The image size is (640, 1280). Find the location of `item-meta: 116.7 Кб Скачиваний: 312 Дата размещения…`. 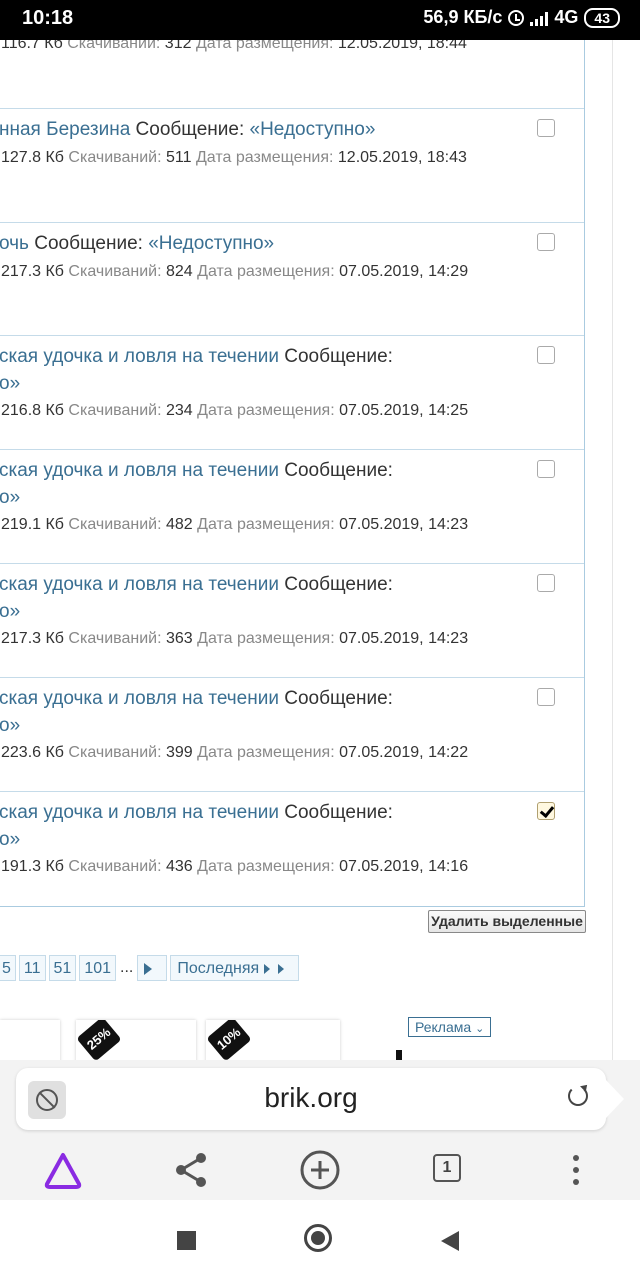

item-meta: 116.7 Кб Скачиваний: 312 Дата размещения… is located at coordinates (234, 46).